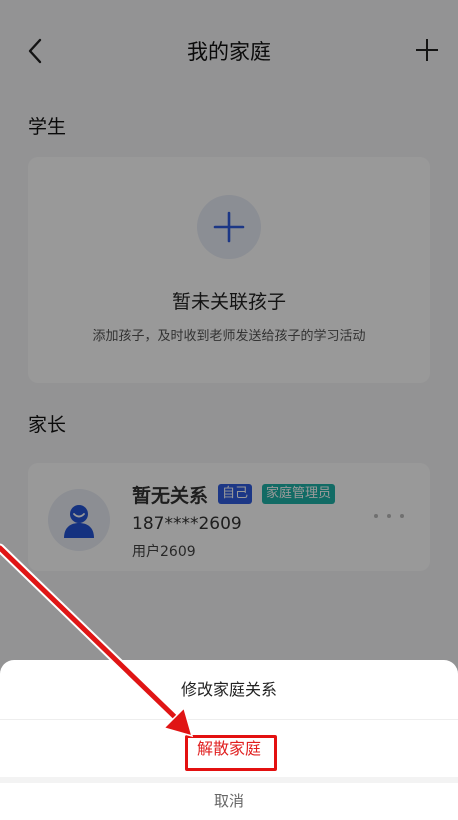  I want to click on dissolve-family-button: 解散家庭, so click(229, 748).